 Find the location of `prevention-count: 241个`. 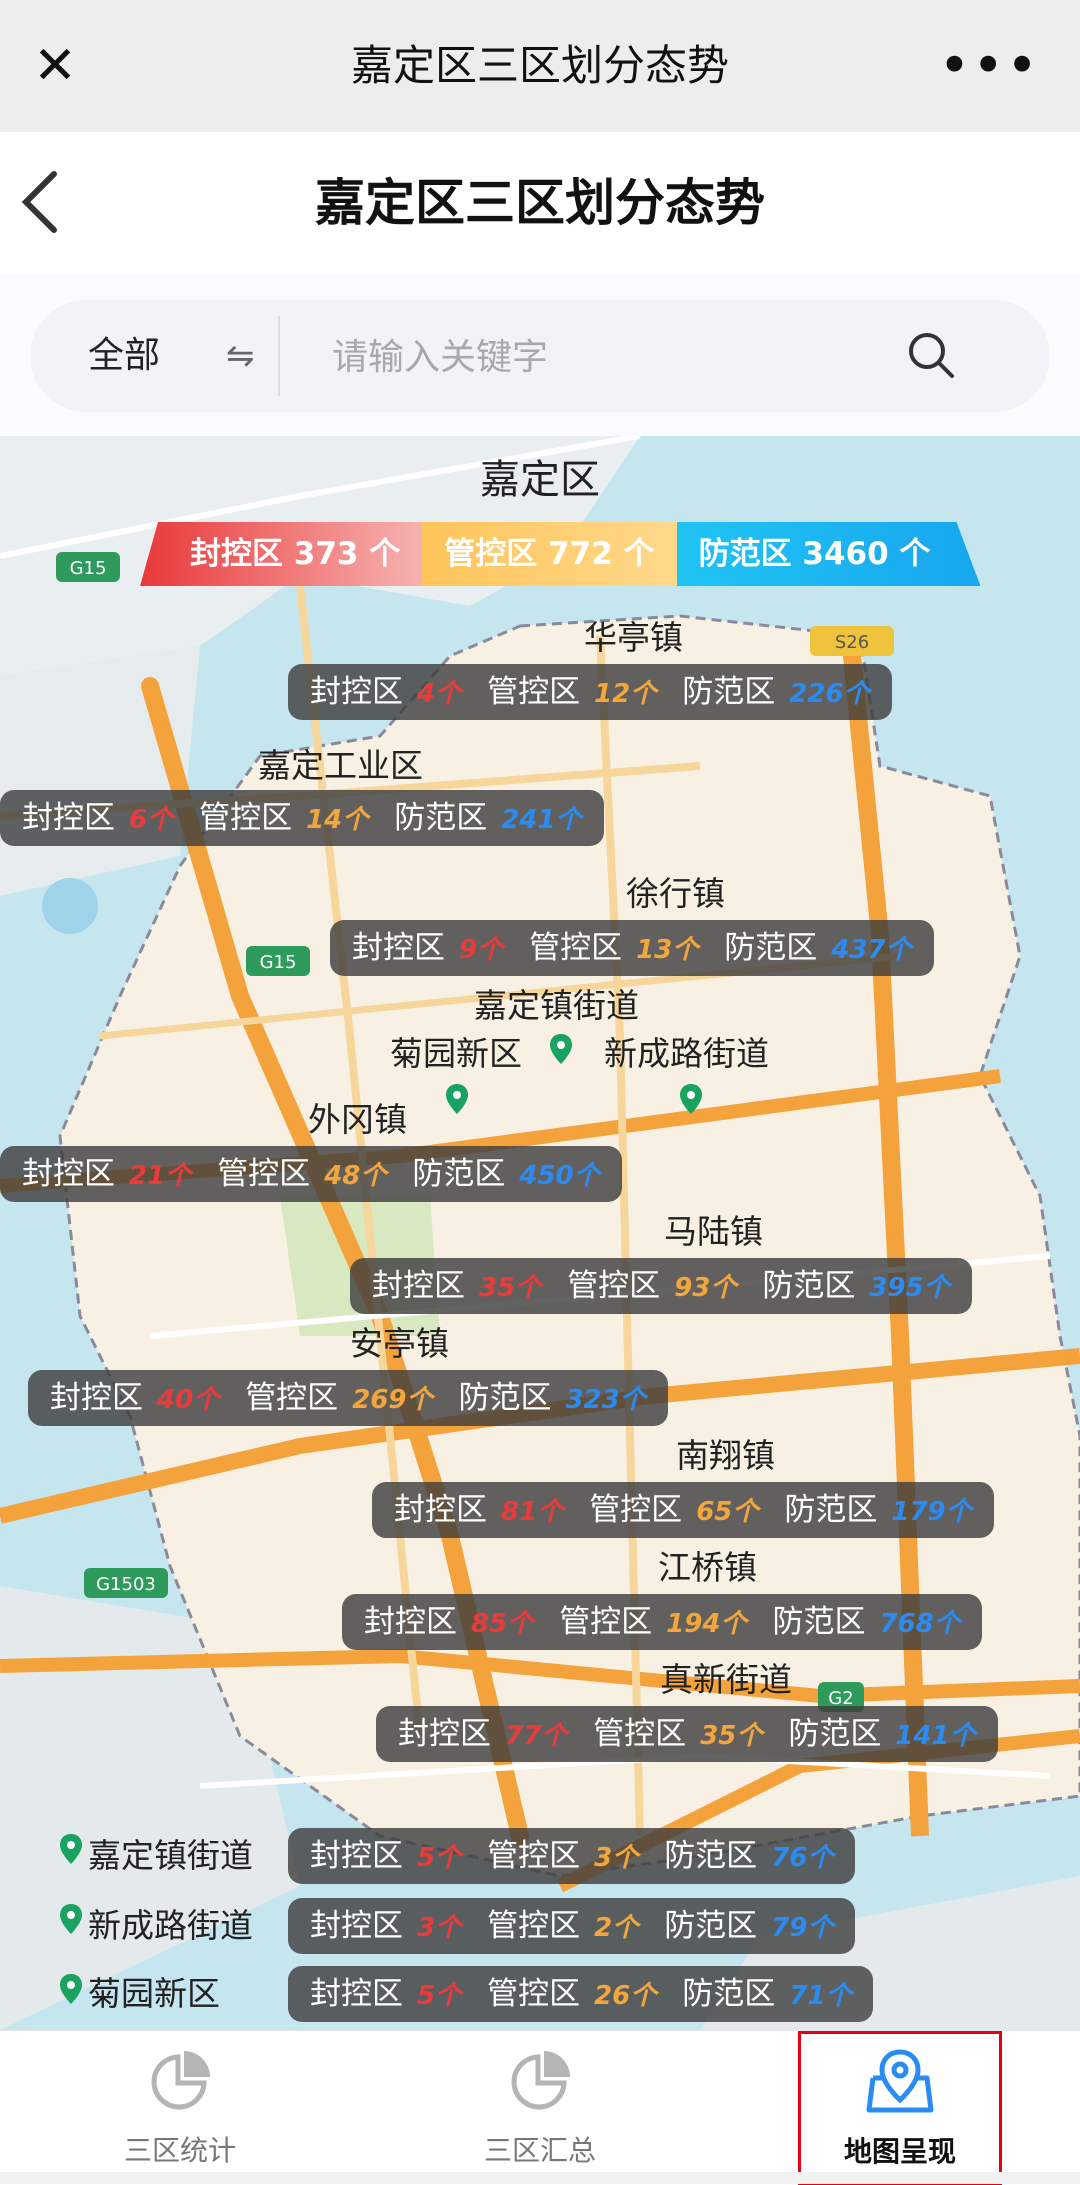

prevention-count: 241个 is located at coordinates (541, 820).